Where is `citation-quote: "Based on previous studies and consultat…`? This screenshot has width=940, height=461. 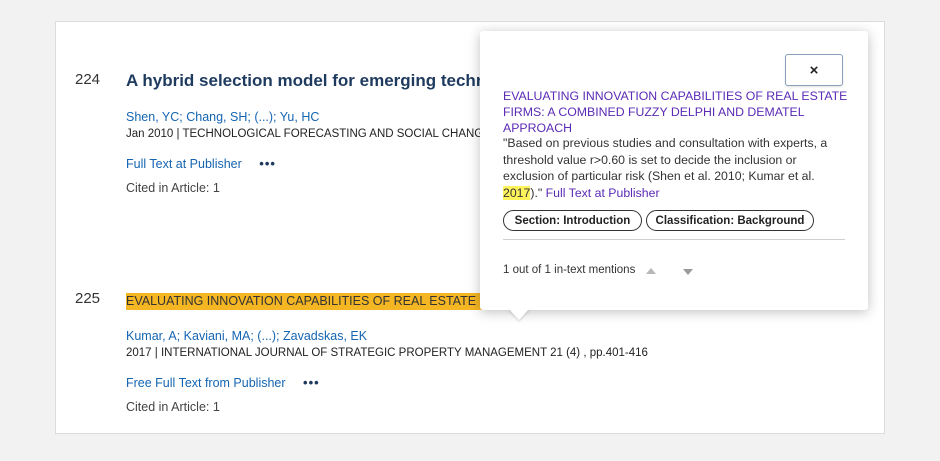 citation-quote: "Based on previous studies and consultat… is located at coordinates (668, 168).